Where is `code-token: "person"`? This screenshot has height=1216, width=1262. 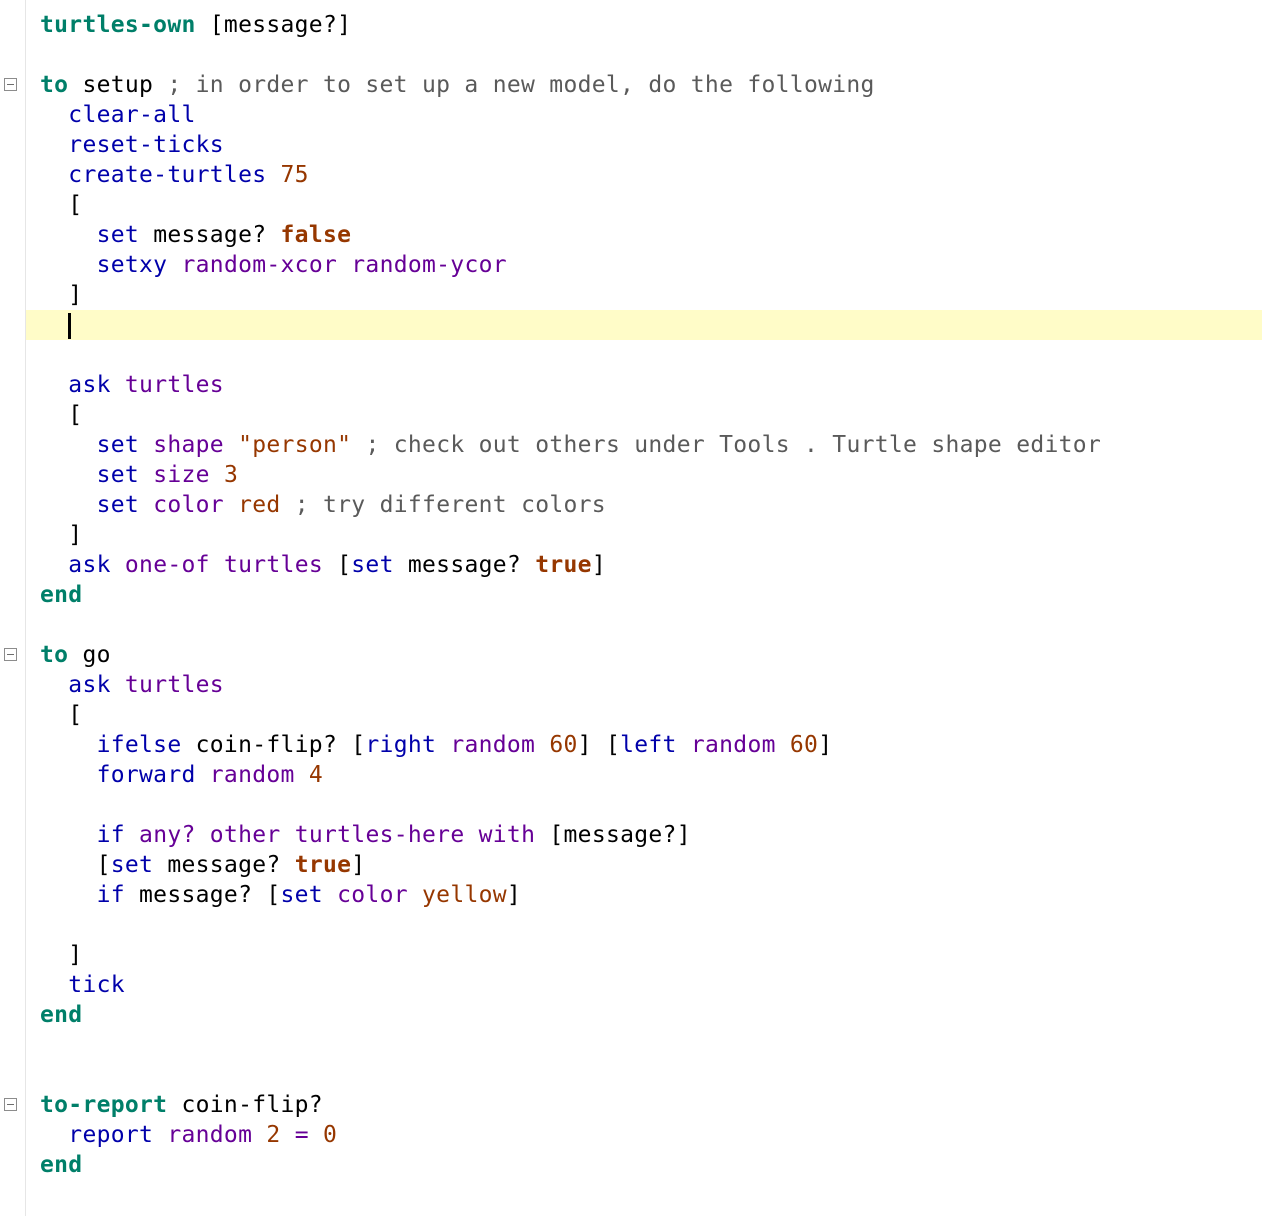 code-token: "person" is located at coordinates (295, 445).